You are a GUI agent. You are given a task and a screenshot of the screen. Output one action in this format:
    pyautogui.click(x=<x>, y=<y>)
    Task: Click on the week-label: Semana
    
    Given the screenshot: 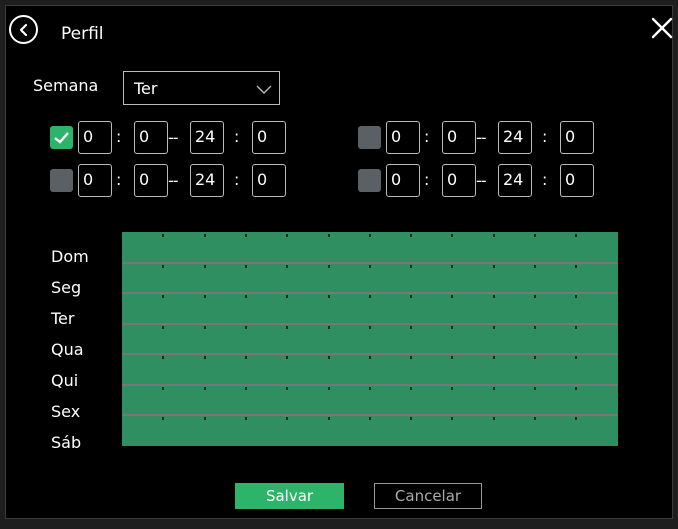 What is the action you would take?
    pyautogui.click(x=66, y=85)
    